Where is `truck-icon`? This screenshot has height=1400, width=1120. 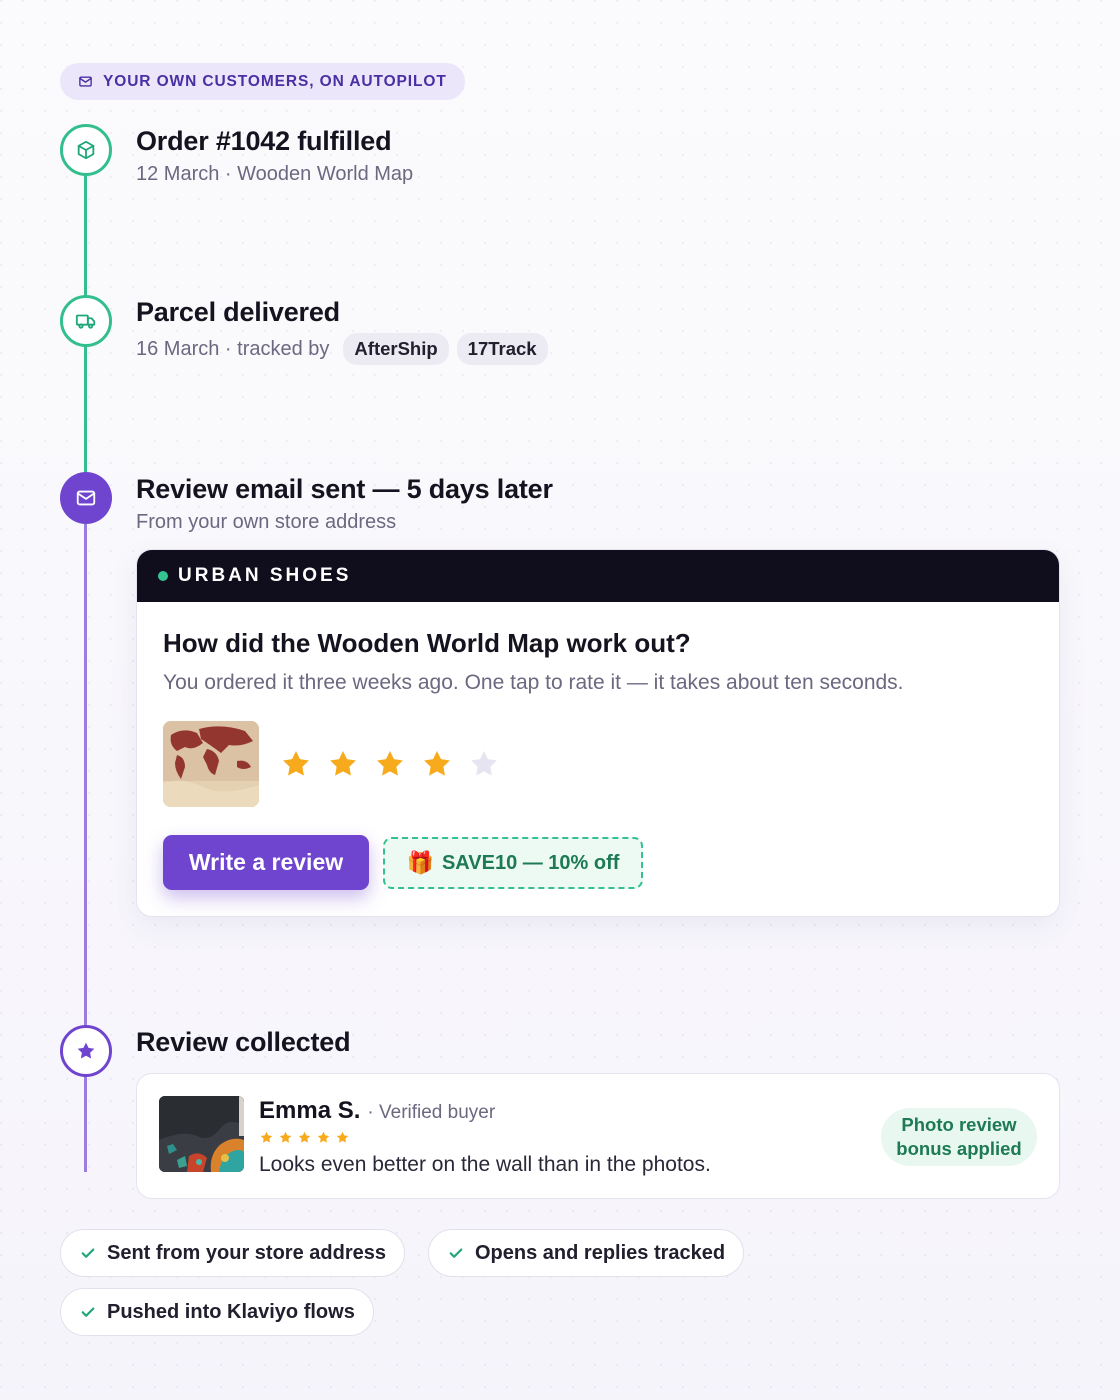
truck-icon is located at coordinates (85, 321).